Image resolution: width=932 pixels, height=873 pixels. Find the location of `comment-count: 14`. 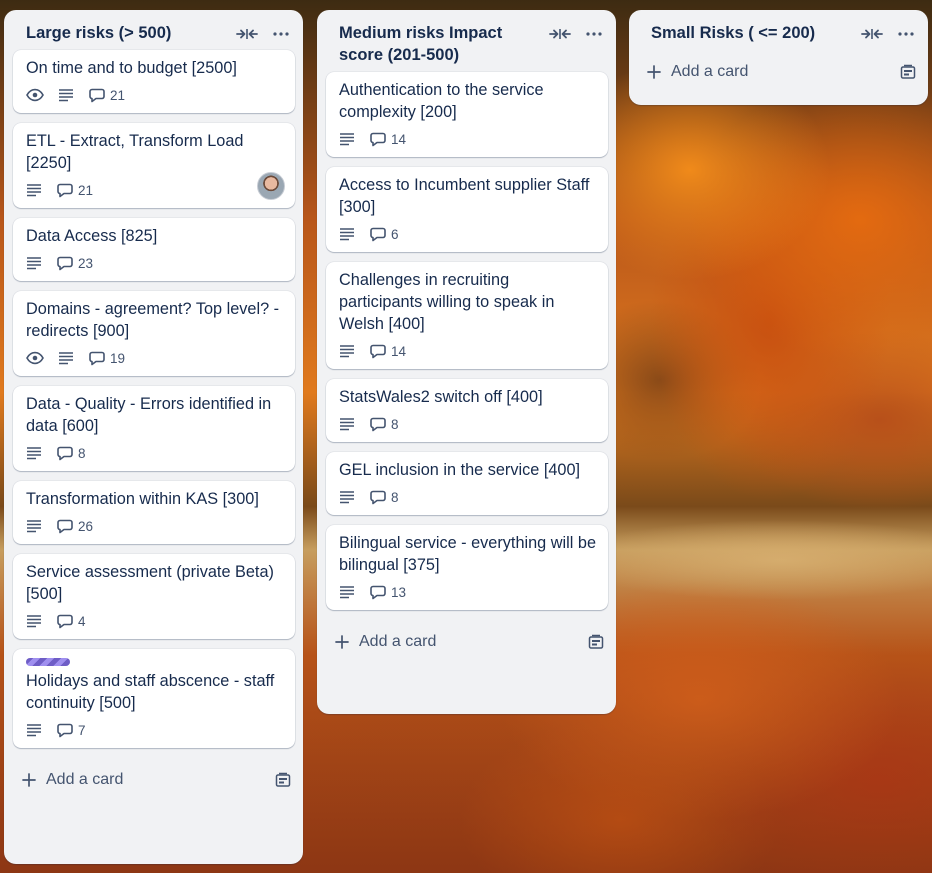

comment-count: 14 is located at coordinates (399, 351).